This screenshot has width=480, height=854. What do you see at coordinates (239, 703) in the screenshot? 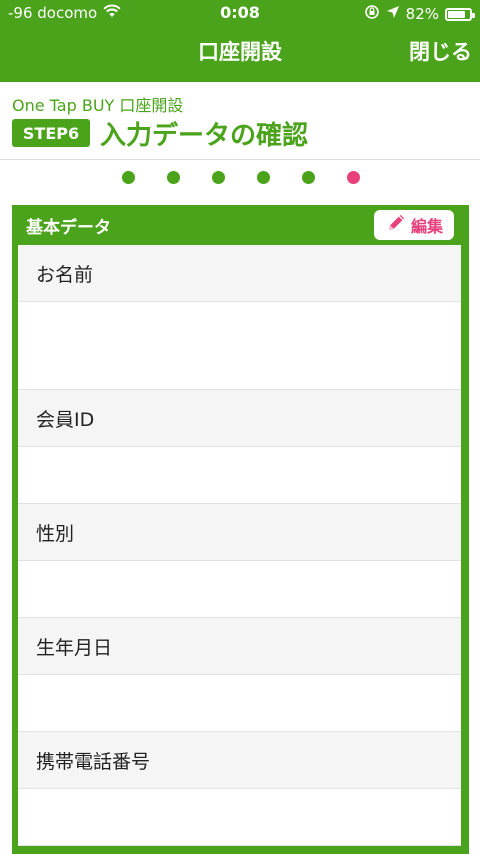
I see `row-value-birthdate` at bounding box center [239, 703].